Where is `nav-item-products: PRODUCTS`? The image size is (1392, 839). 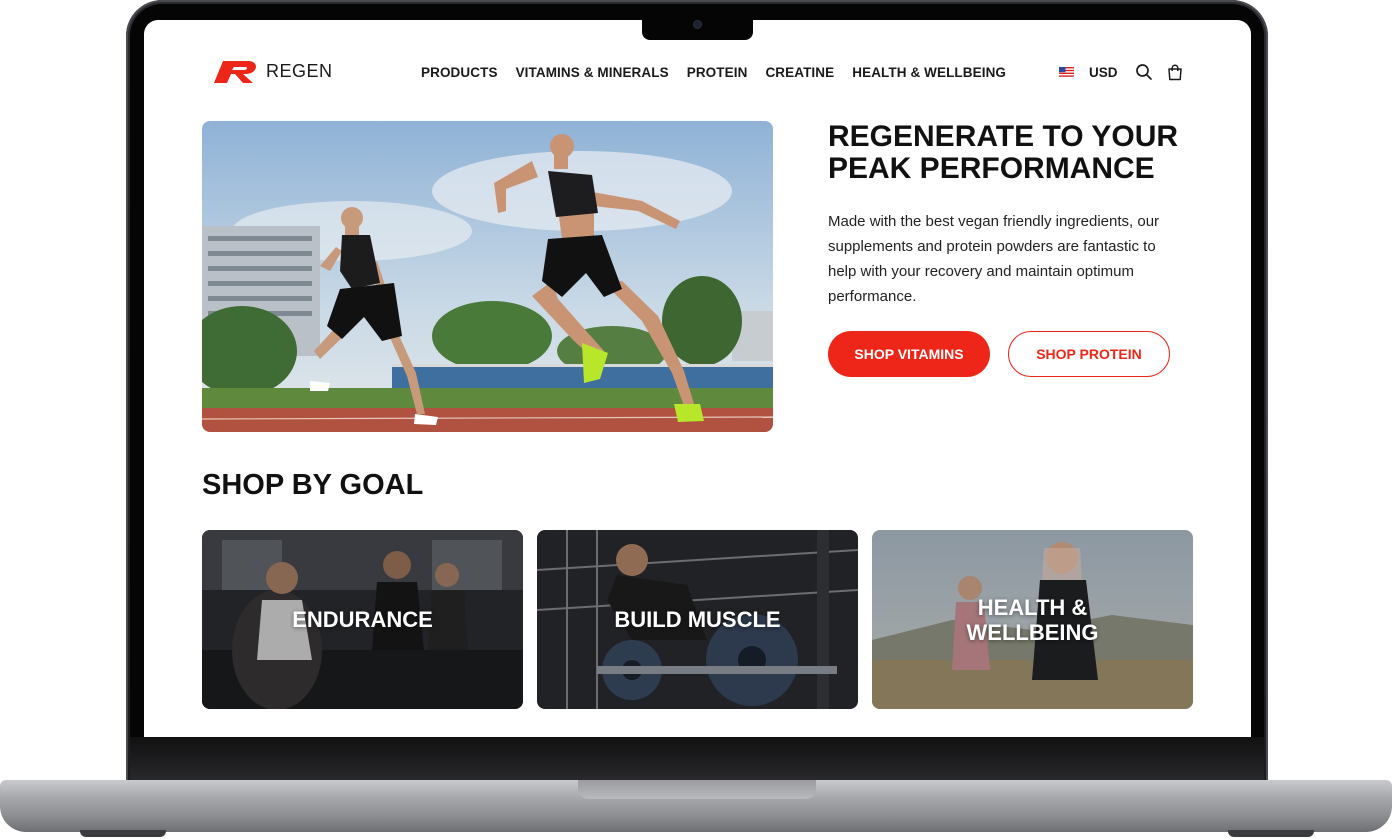 nav-item-products: PRODUCTS is located at coordinates (459, 72).